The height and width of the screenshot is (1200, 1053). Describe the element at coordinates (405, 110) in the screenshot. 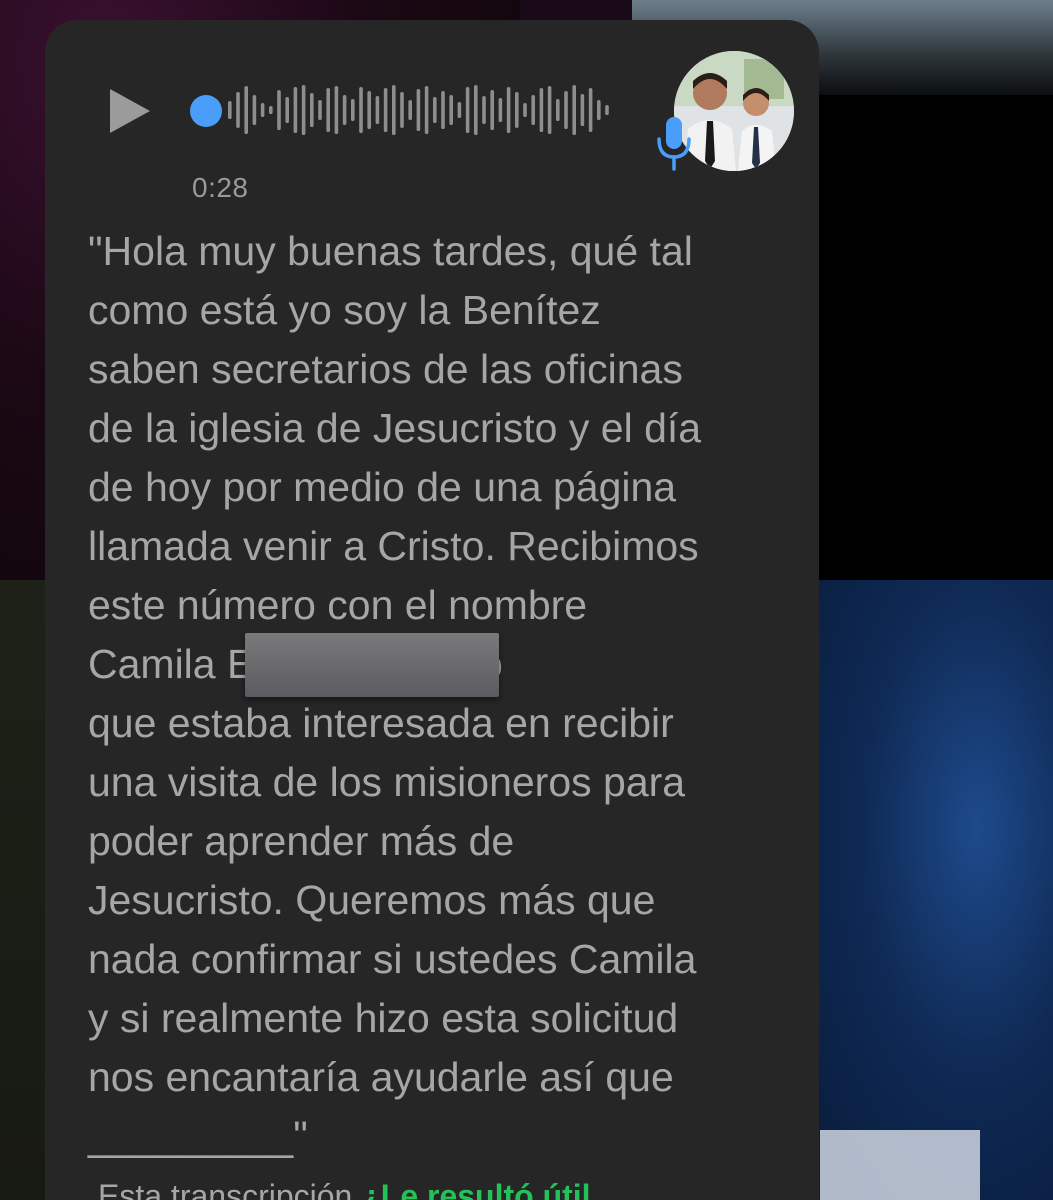

I see `voice-waveform` at that location.